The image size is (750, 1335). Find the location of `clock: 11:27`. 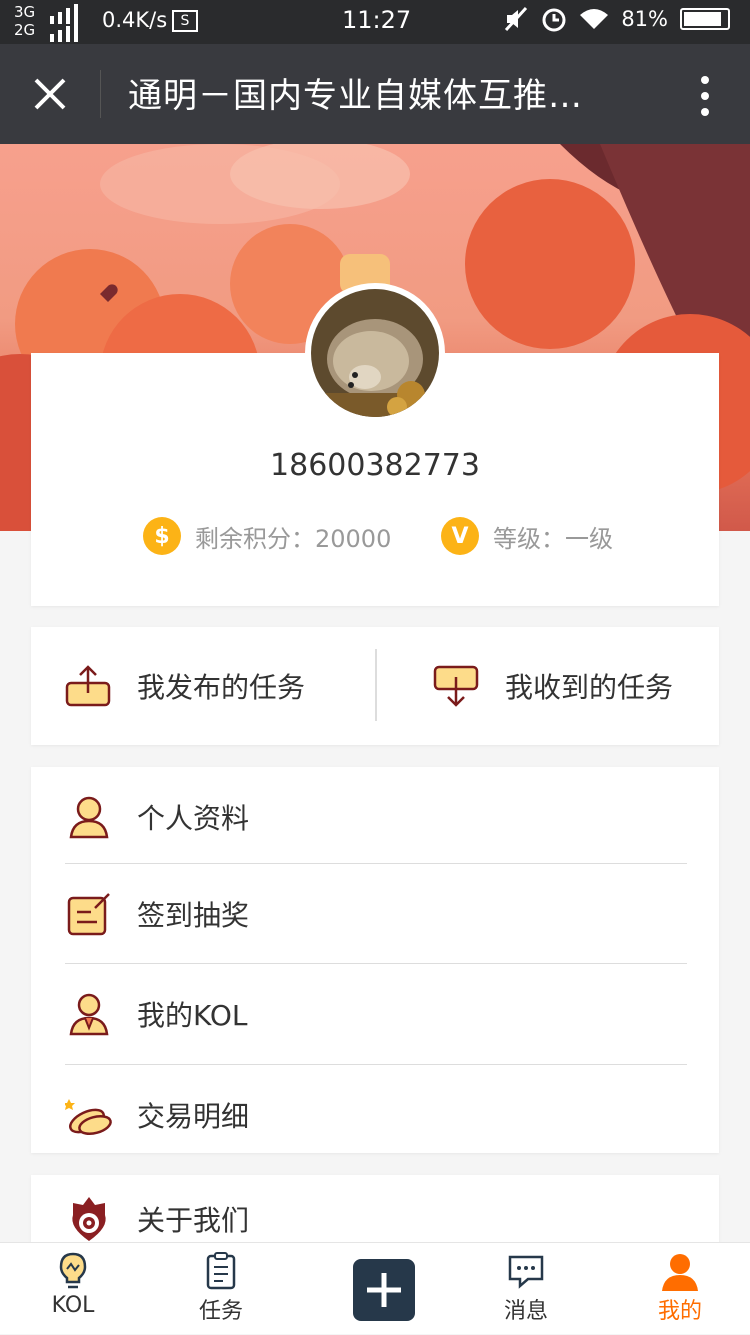

clock: 11:27 is located at coordinates (377, 20).